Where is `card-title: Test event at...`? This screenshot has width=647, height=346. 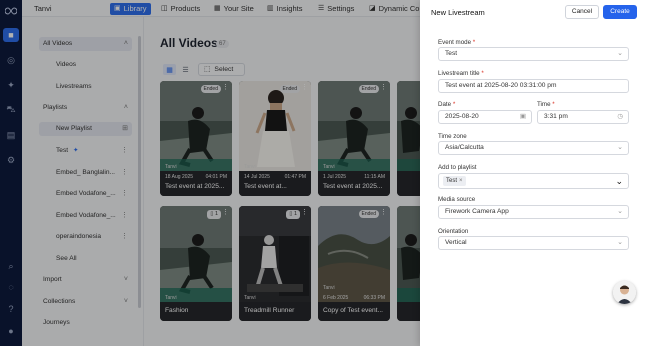 card-title: Test event at... is located at coordinates (265, 186).